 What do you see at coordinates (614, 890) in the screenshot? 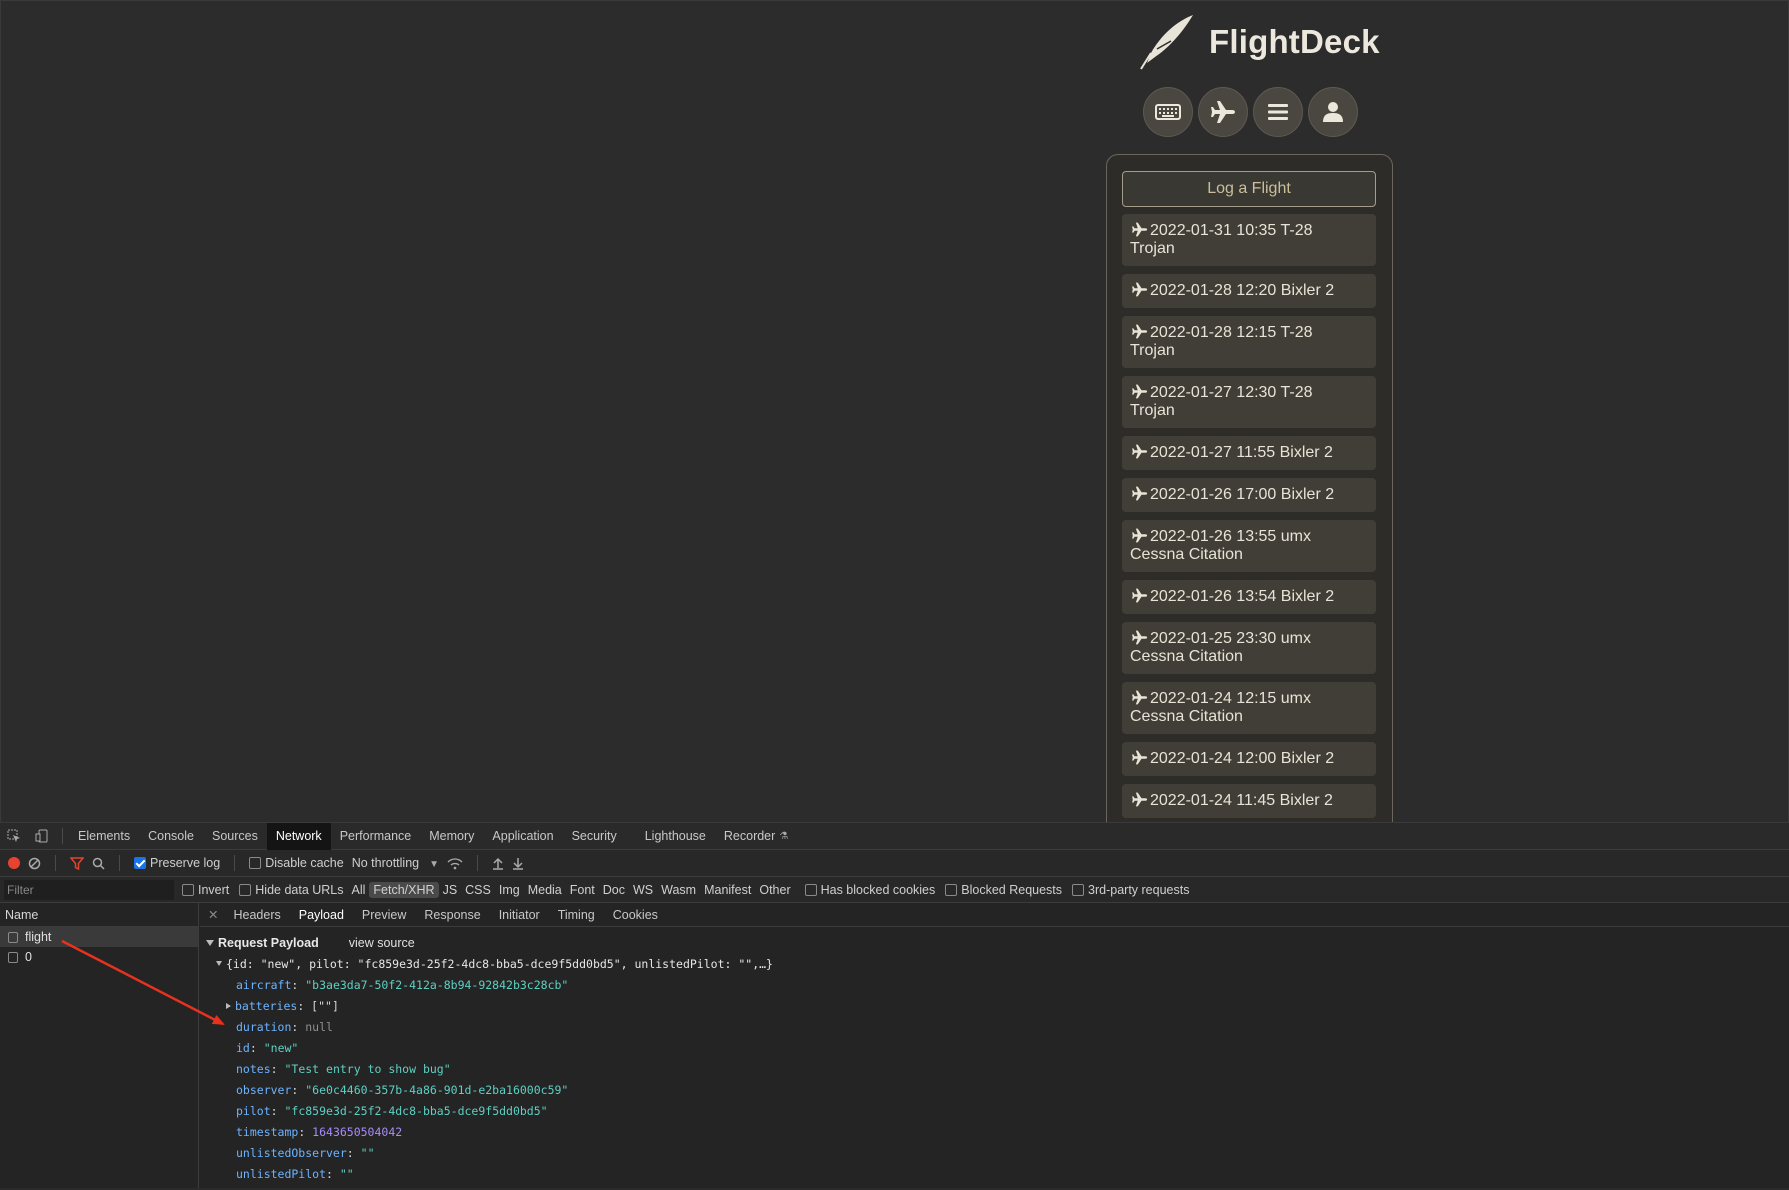
I see `filter-type-doc: Doc` at bounding box center [614, 890].